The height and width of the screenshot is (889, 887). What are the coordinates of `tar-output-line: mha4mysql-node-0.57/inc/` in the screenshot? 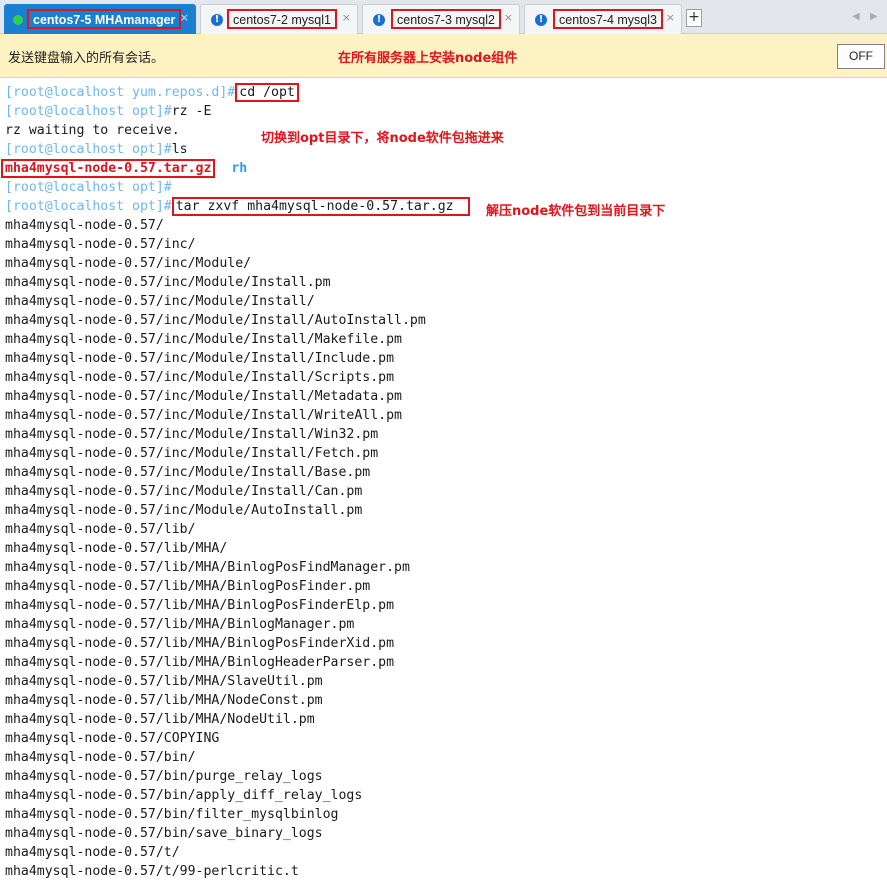 It's located at (100, 244).